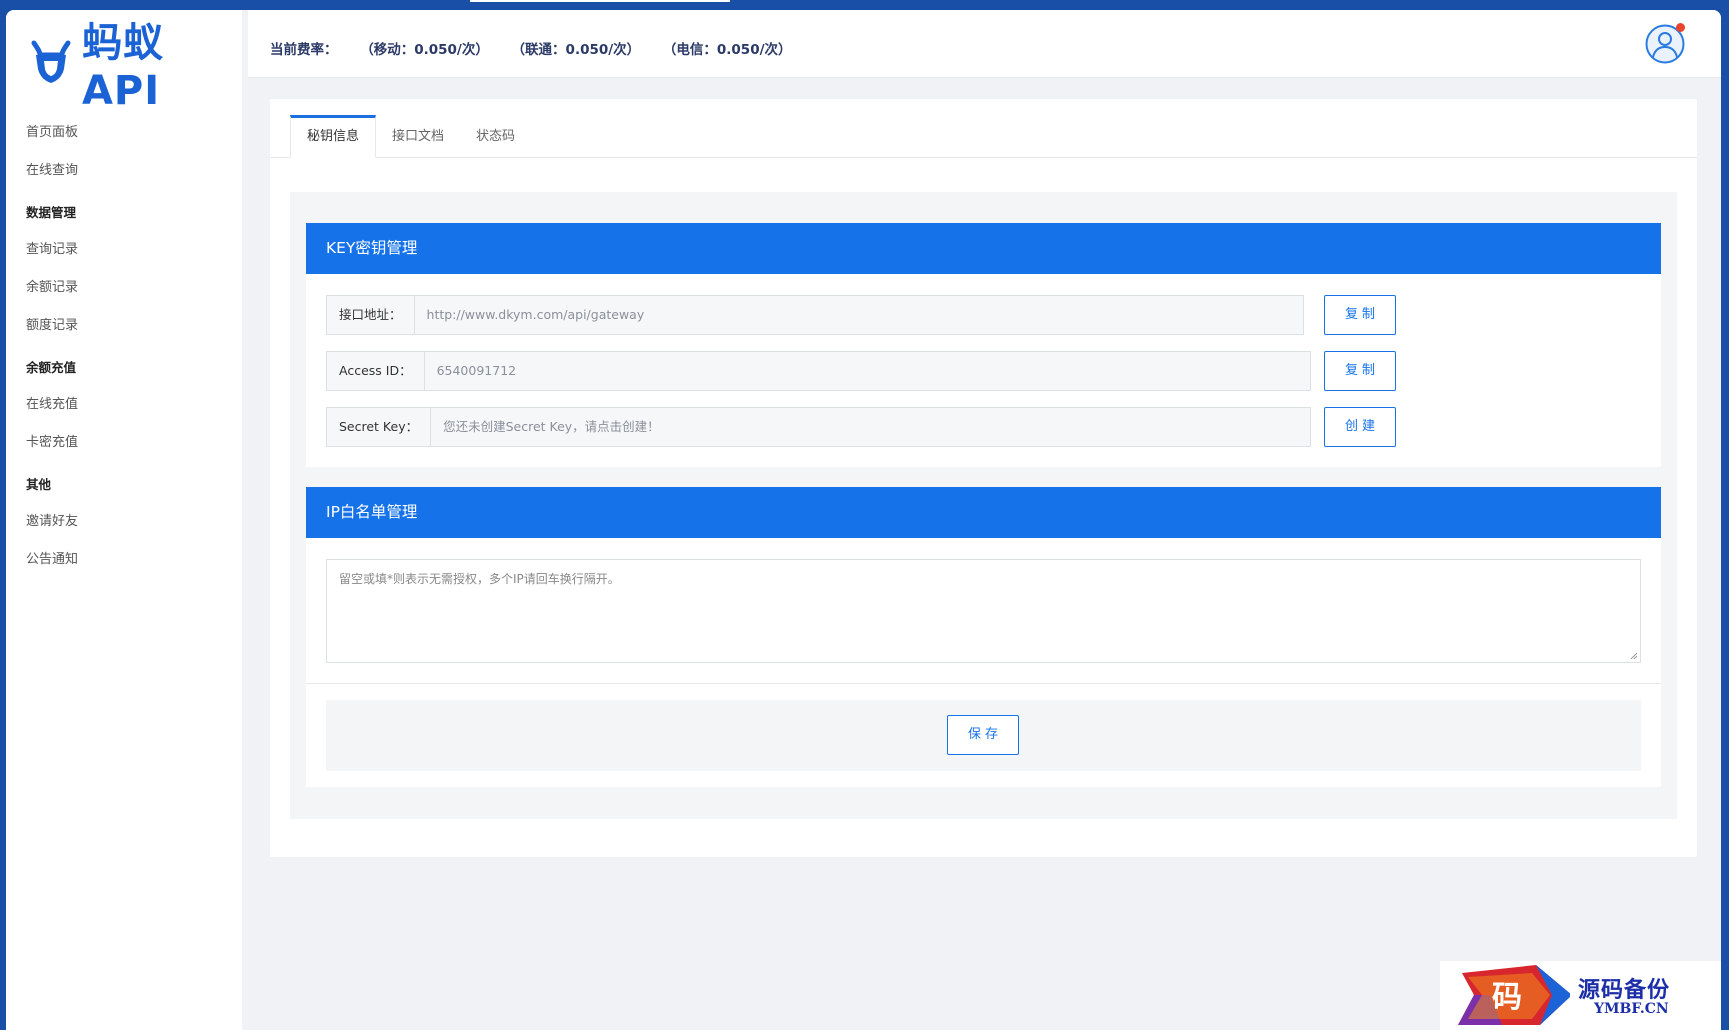 Image resolution: width=1729 pixels, height=1030 pixels. I want to click on ip-whitelist-textarea: 留空或填*则表示无需授权，多个IP请回车换行隔开。, so click(983, 611).